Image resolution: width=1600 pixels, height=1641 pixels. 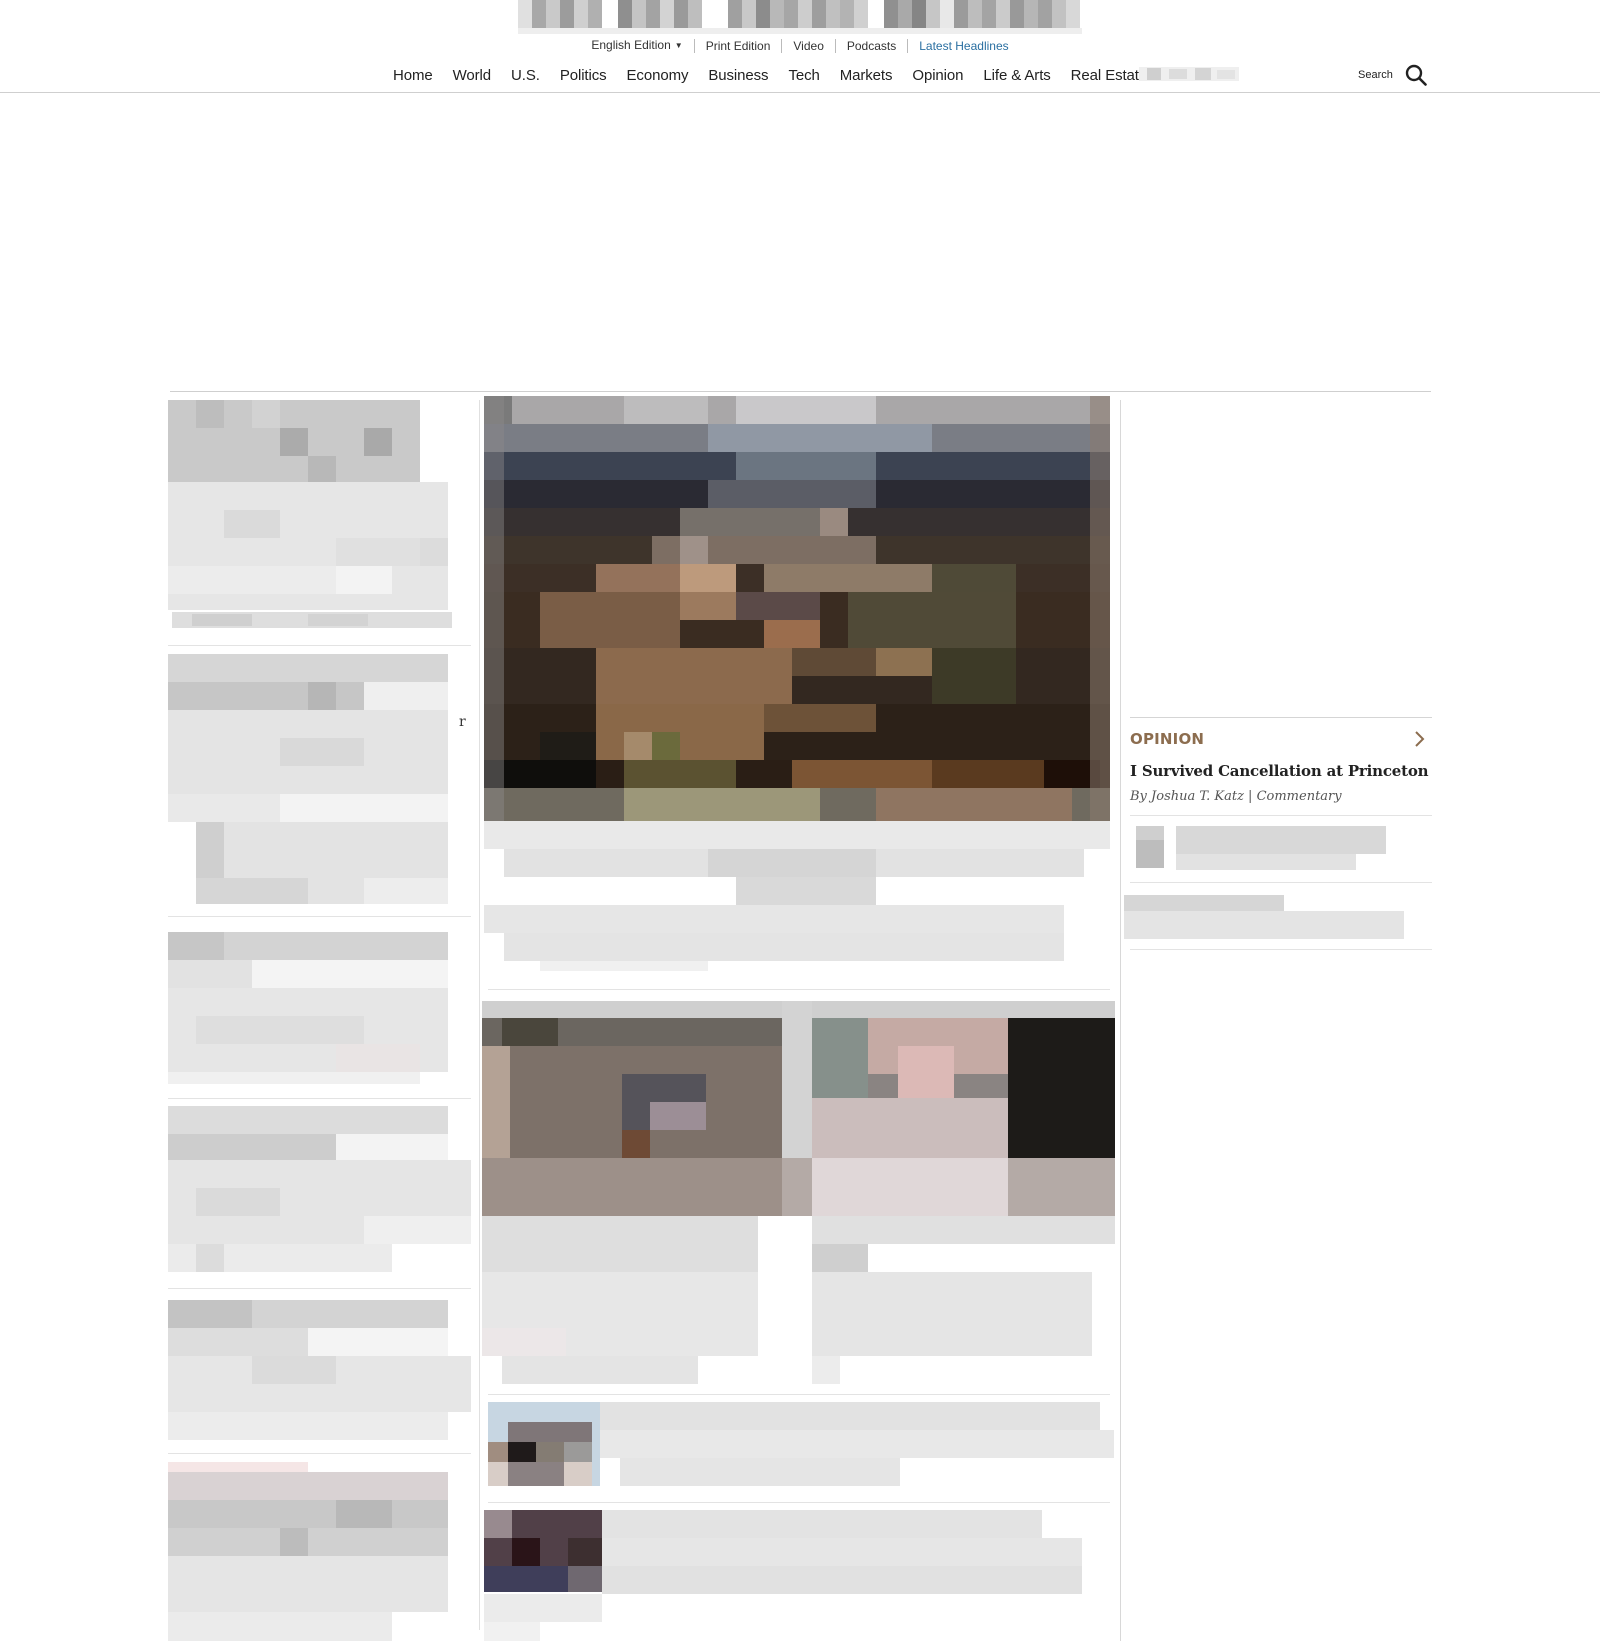 What do you see at coordinates (1189, 73) in the screenshot?
I see `nav-item-pixelated` at bounding box center [1189, 73].